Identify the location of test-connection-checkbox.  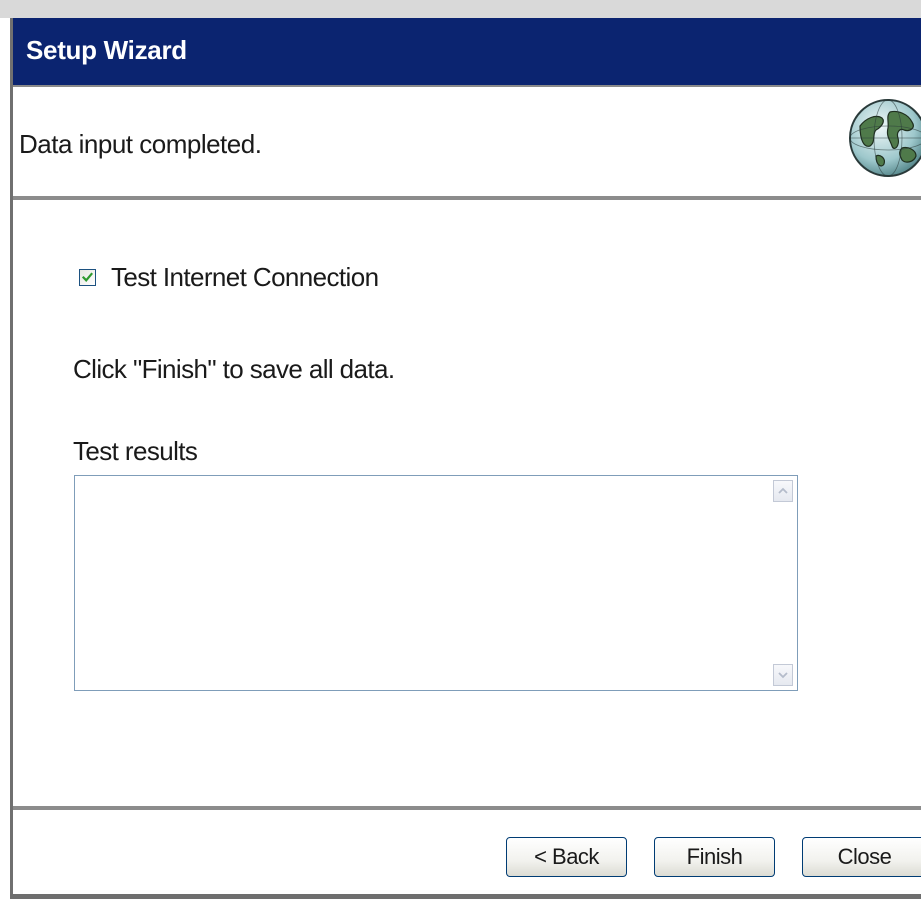
(87, 277).